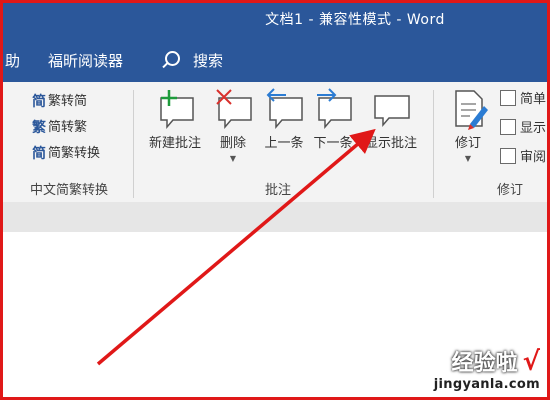 The image size is (550, 400). What do you see at coordinates (39, 154) in the screenshot?
I see `chinese-conversion-icon: 简` at bounding box center [39, 154].